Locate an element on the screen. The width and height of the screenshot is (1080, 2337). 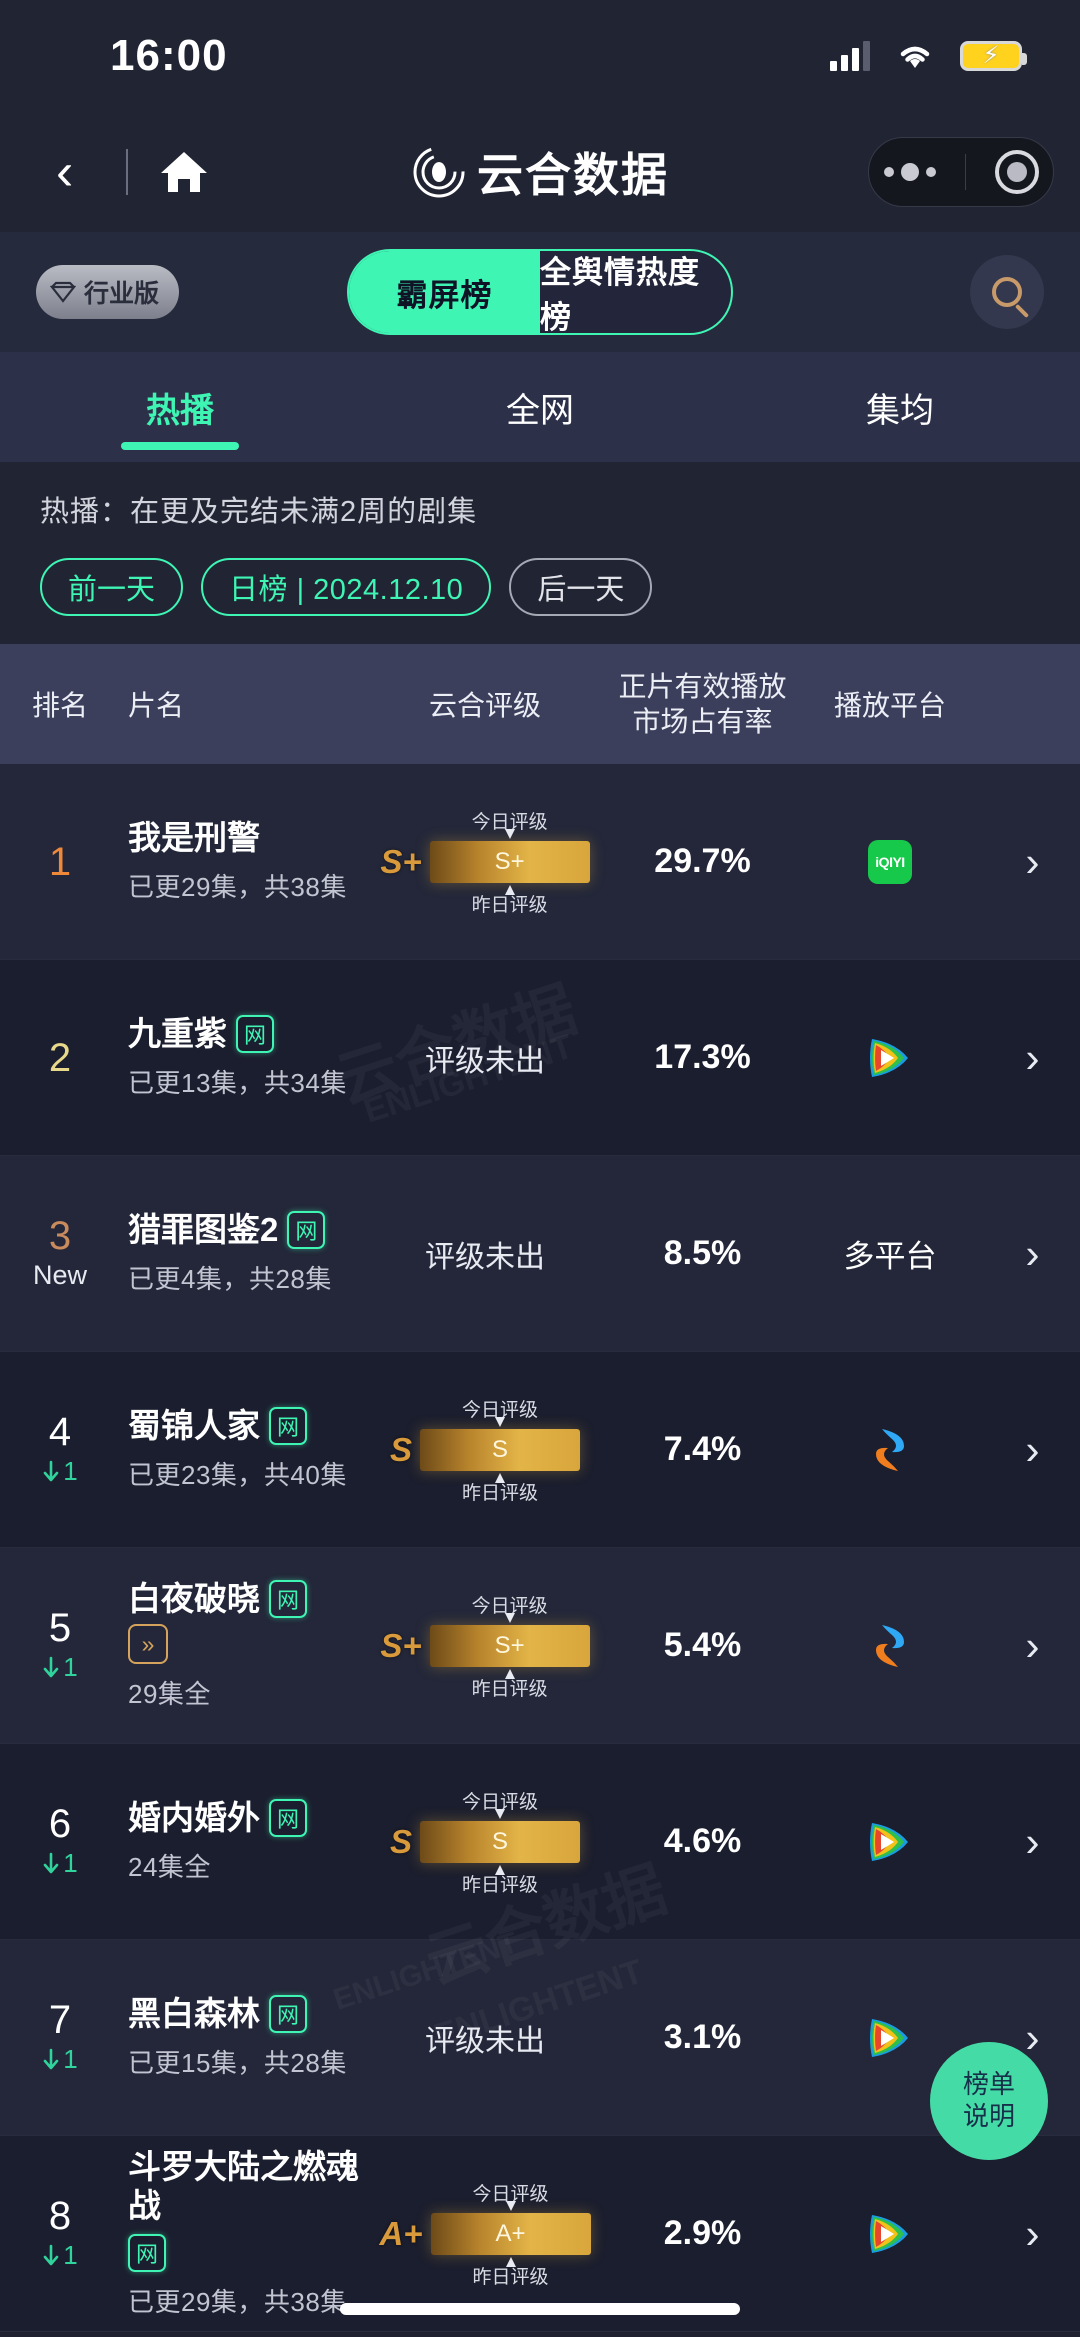
tab-quanwang-label: 全网 is located at coordinates (540, 410).